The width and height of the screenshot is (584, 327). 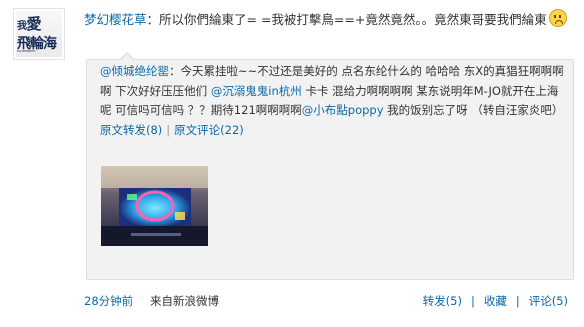 I want to click on user-avatar: 我愛 飛輪海 FAHRENHEIT, so click(x=39, y=34).